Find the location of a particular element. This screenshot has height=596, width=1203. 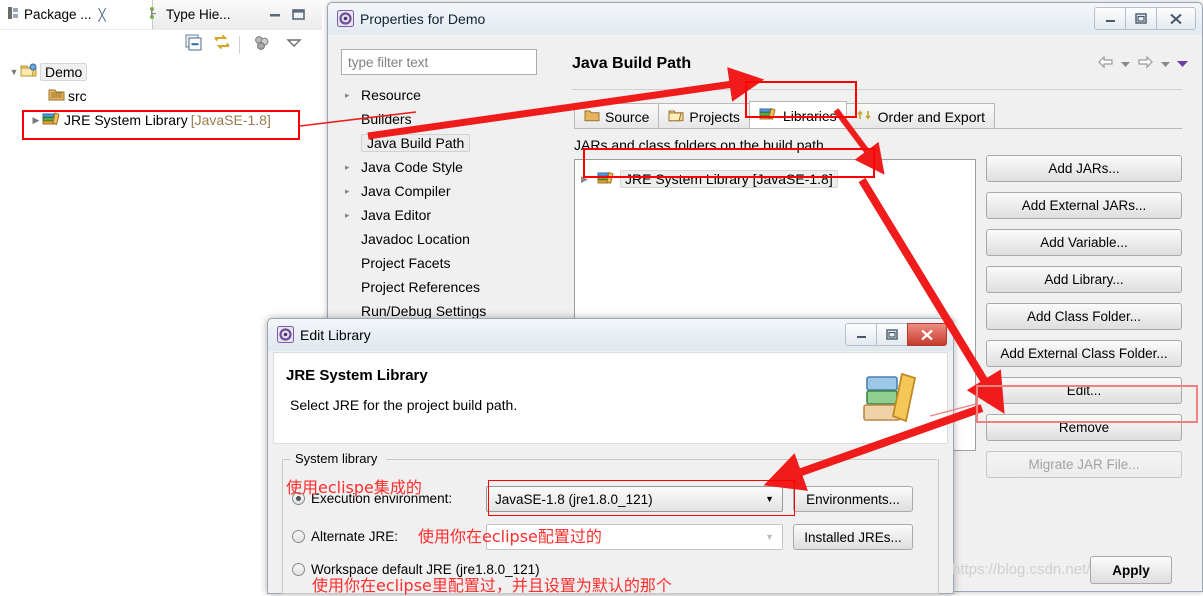

view-maximize-button is located at coordinates (298, 14).